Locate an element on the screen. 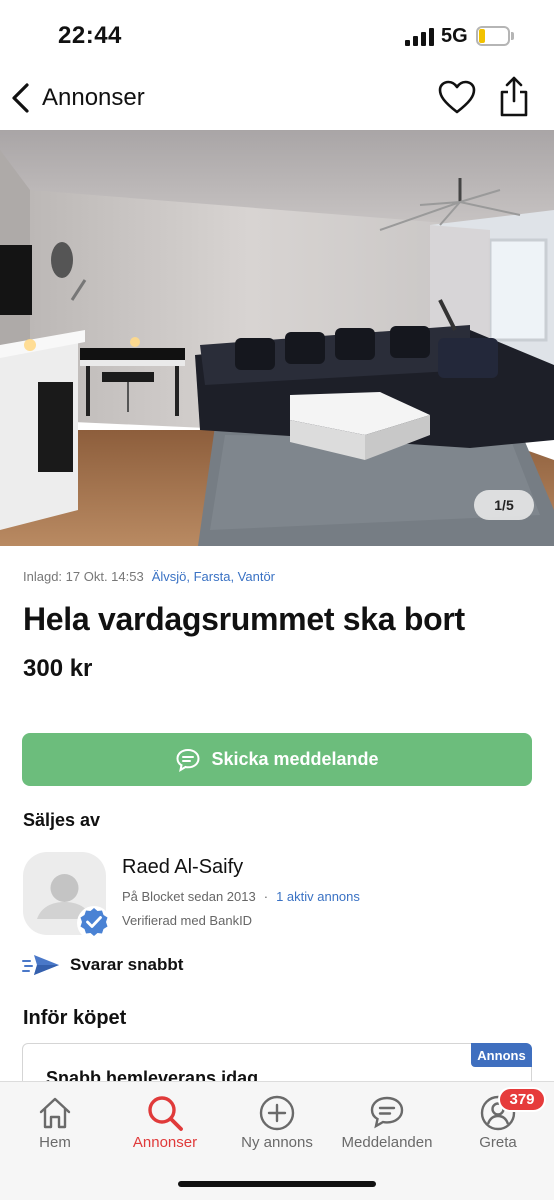  tab-label: Meddelanden is located at coordinates (387, 1142).